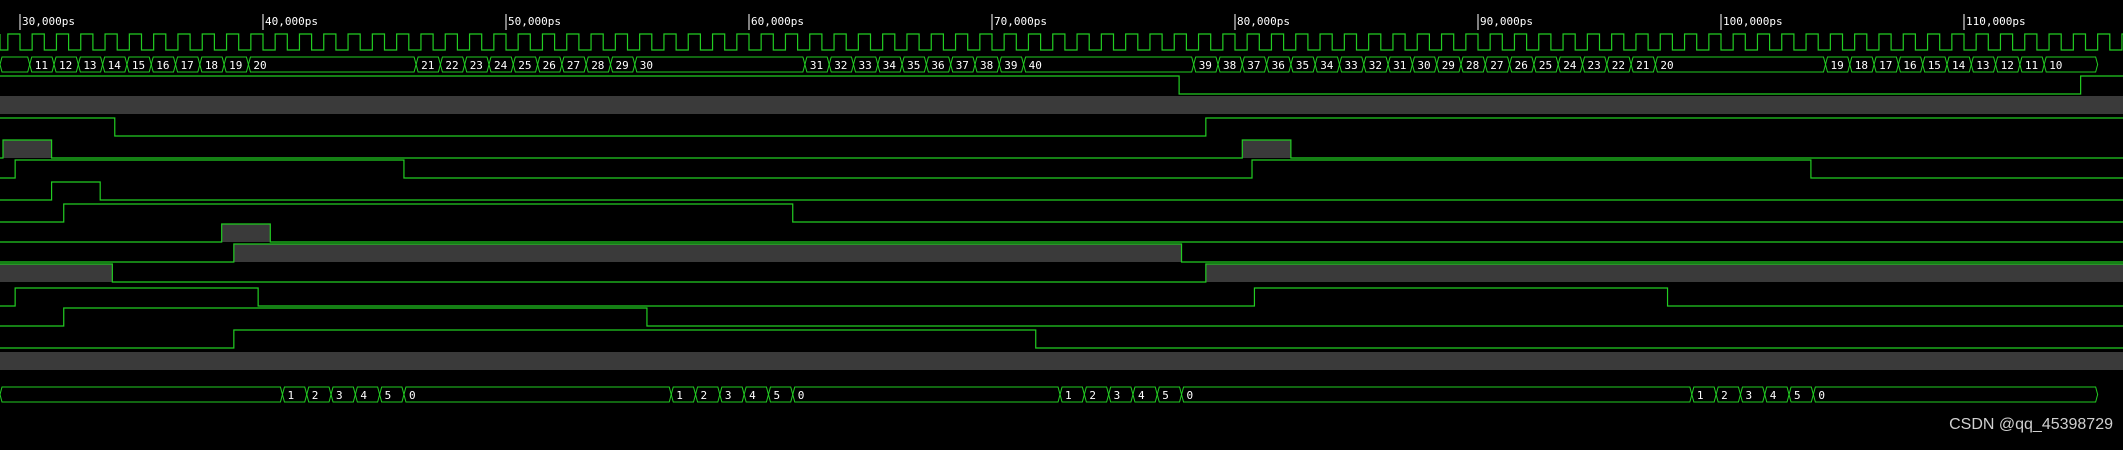 This screenshot has height=450, width=2123. What do you see at coordinates (1753, 21) in the screenshot?
I see `ruler-tick-label: 100,000ps` at bounding box center [1753, 21].